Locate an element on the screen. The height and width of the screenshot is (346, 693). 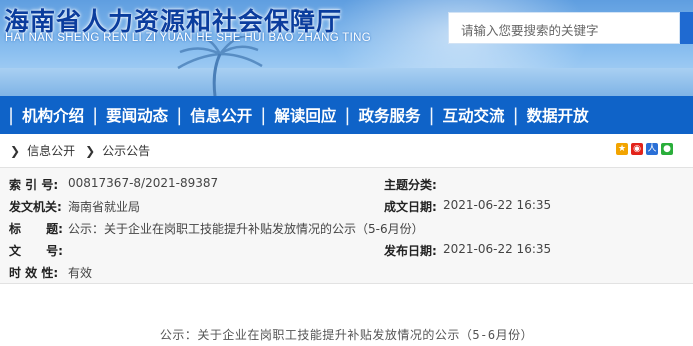
published-date-label: 发布日期: is located at coordinates (410, 251).